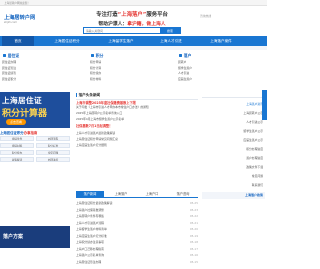  I want to click on category-link: 应届生落户, so click(220, 80).